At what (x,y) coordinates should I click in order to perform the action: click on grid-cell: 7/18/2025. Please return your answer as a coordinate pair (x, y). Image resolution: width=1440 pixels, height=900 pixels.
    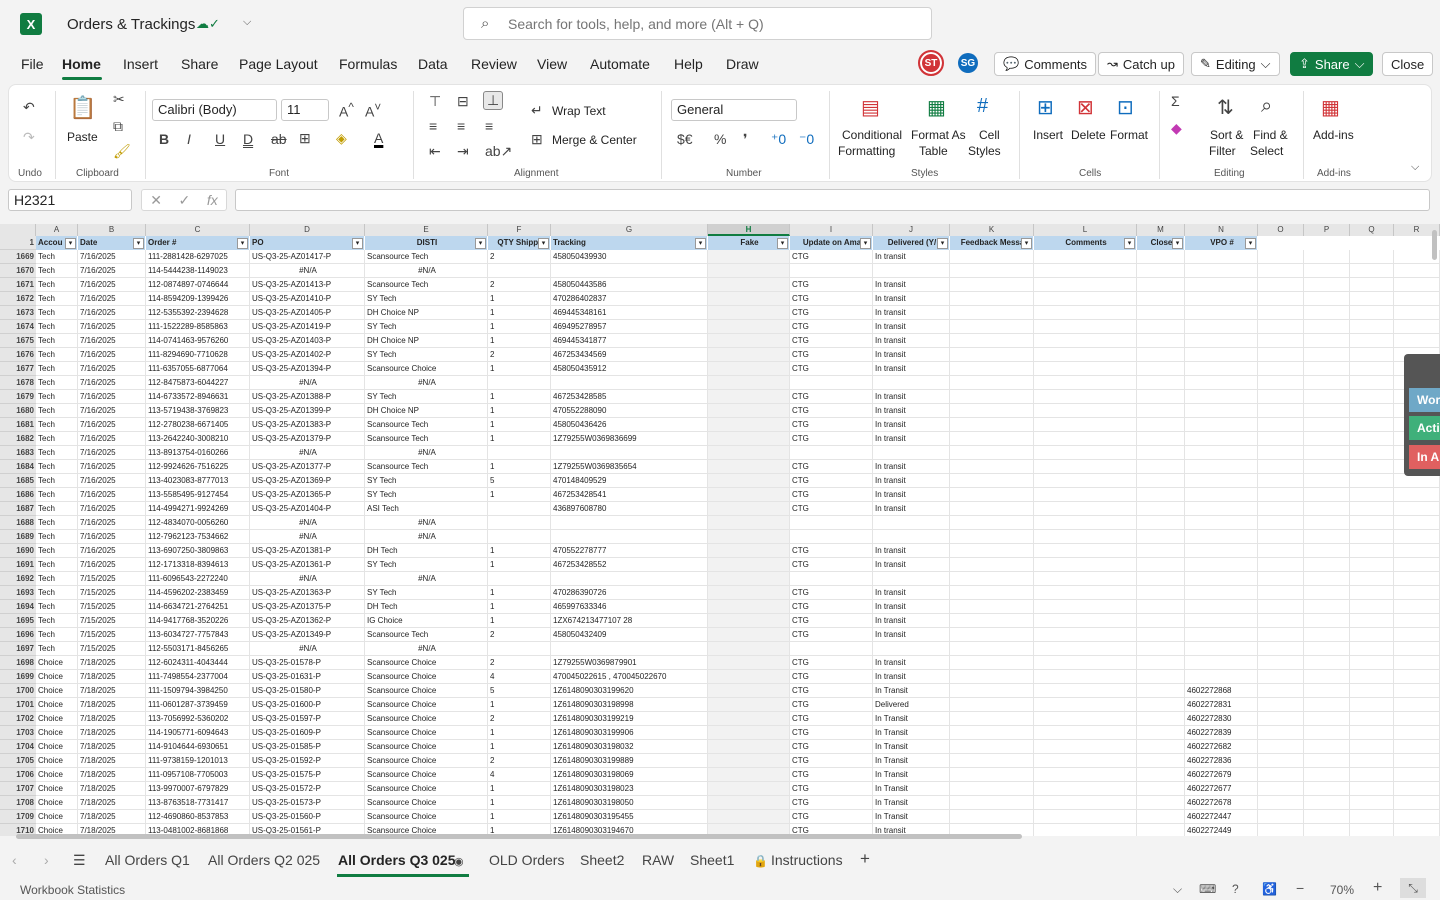
    Looking at the image, I should click on (112, 733).